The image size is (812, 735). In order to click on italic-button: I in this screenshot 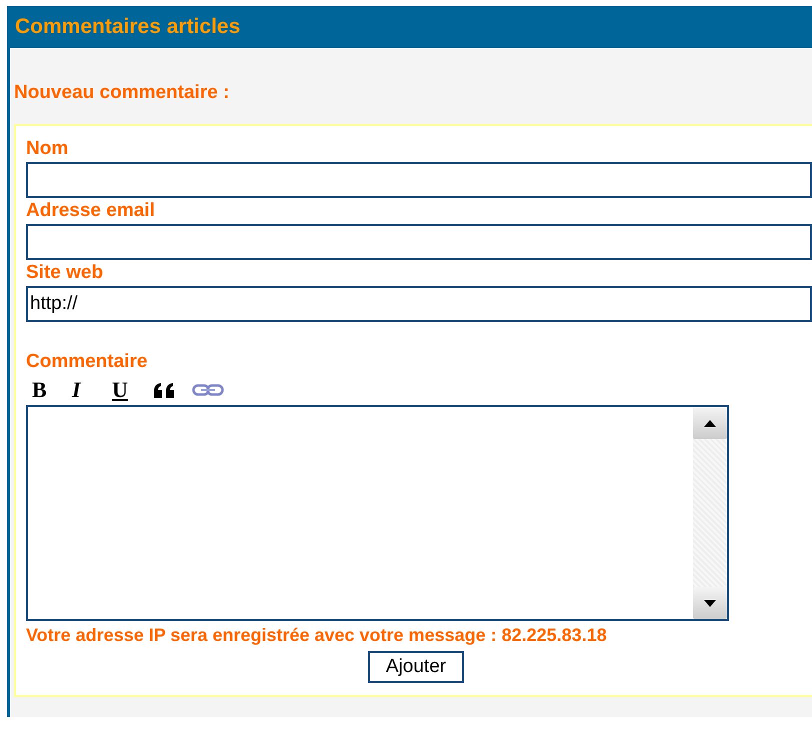, I will do `click(92, 390)`.